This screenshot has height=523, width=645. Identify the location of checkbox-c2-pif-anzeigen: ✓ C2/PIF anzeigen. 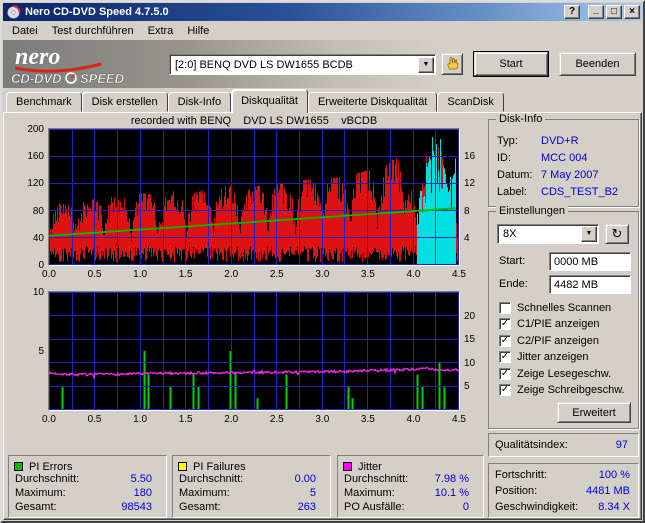
(549, 340).